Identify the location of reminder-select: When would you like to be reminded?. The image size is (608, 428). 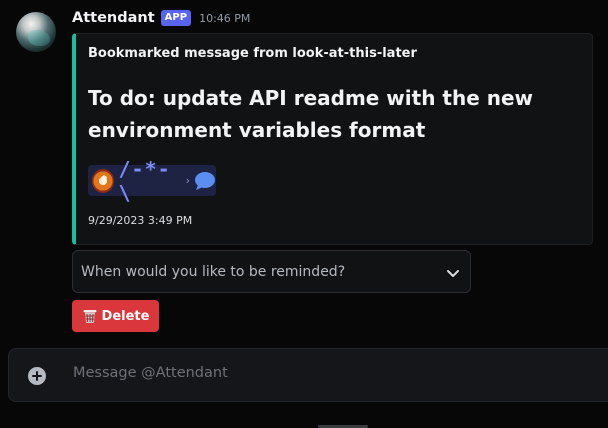
(271, 271).